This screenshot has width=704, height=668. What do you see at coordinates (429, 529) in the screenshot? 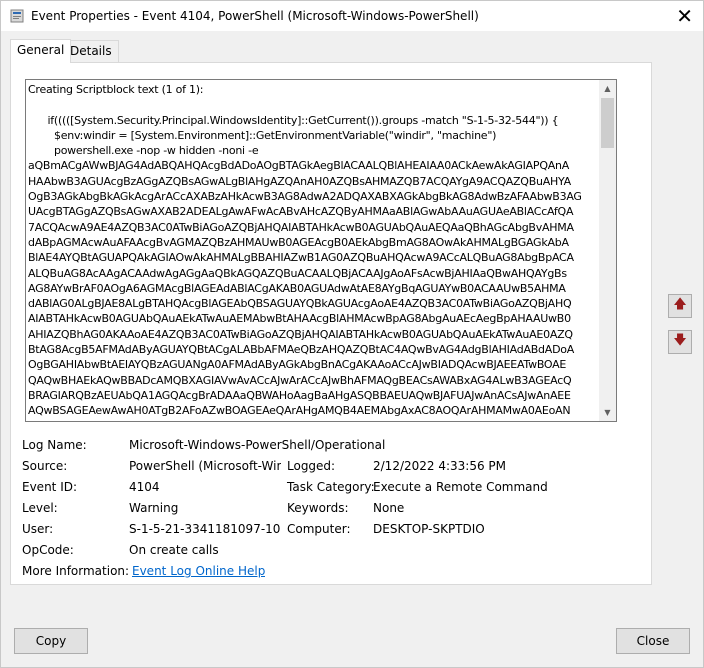
I see `computer-value: DESKTOP-SKPTDIO` at bounding box center [429, 529].